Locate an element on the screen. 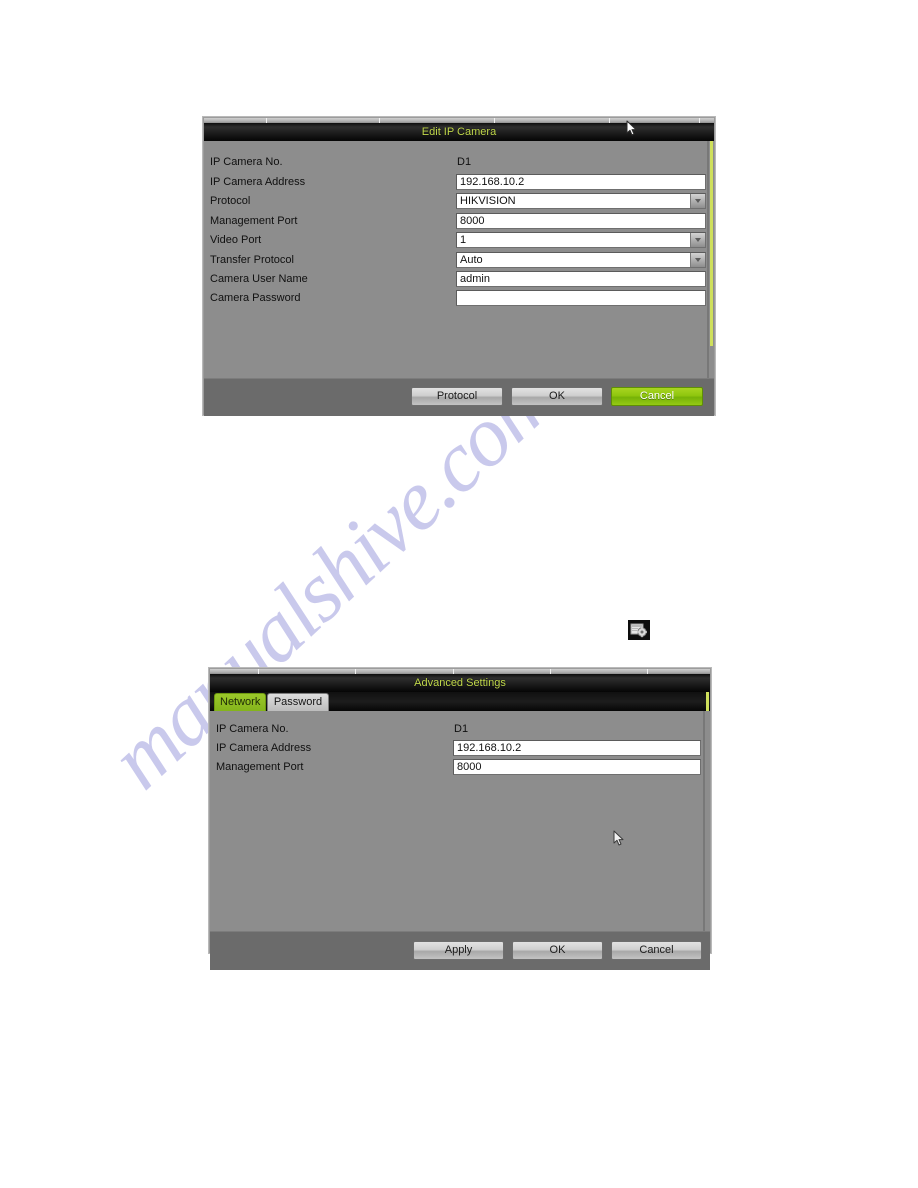  dialog-footer: Protocol OK Cancel is located at coordinates (459, 397).